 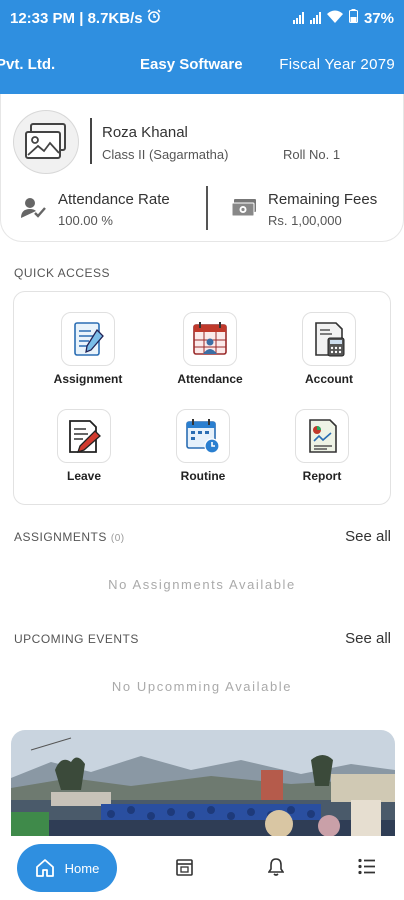 What do you see at coordinates (62, 273) in the screenshot?
I see `quick-access-title: QUICK ACCESS` at bounding box center [62, 273].